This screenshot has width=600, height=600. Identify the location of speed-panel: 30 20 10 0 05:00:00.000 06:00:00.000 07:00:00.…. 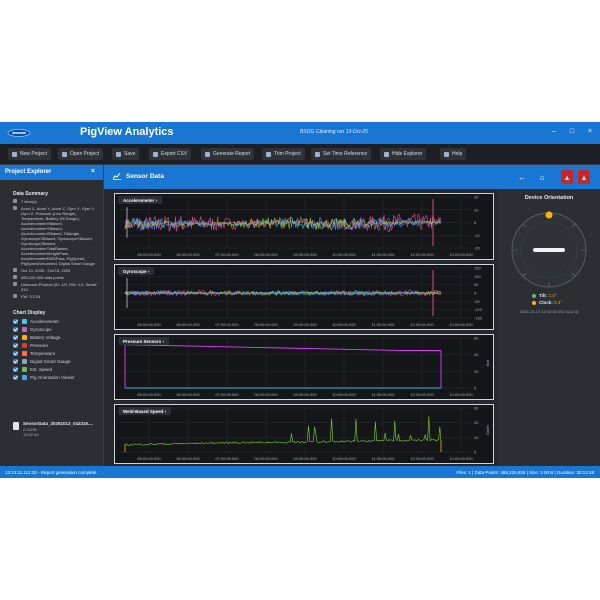
(304, 434).